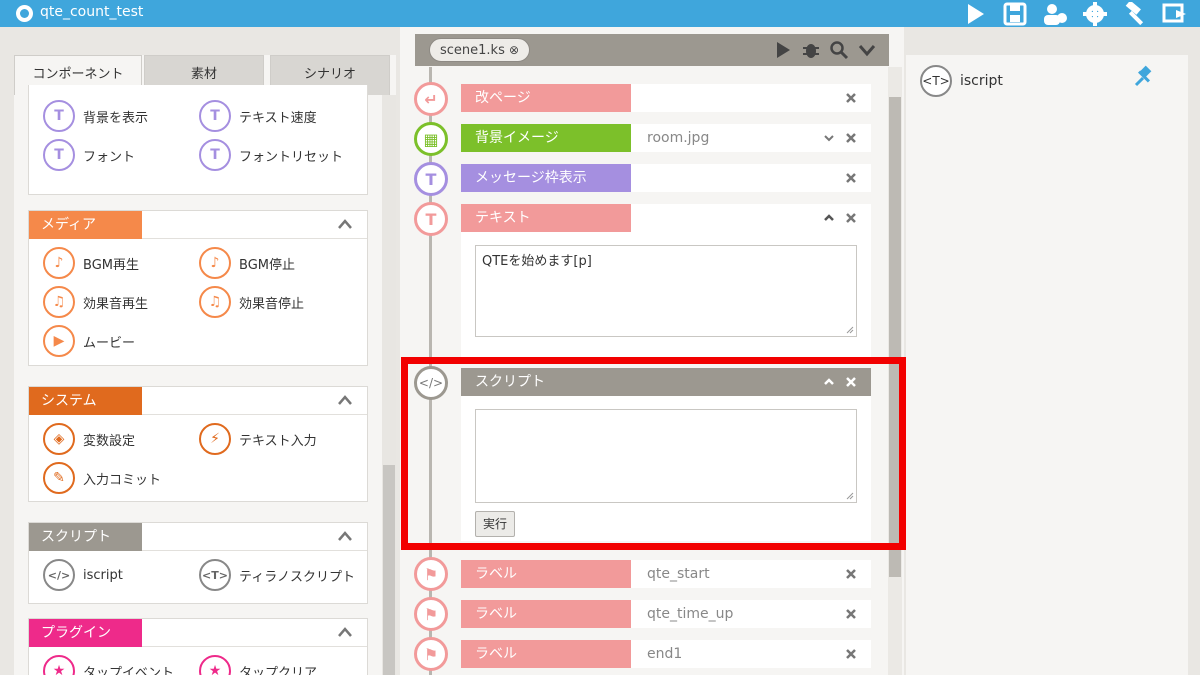 Image resolution: width=1200 pixels, height=675 pixels. What do you see at coordinates (666, 138) in the screenshot?
I see `row-bg-image: 背景イメージ room.jpg` at bounding box center [666, 138].